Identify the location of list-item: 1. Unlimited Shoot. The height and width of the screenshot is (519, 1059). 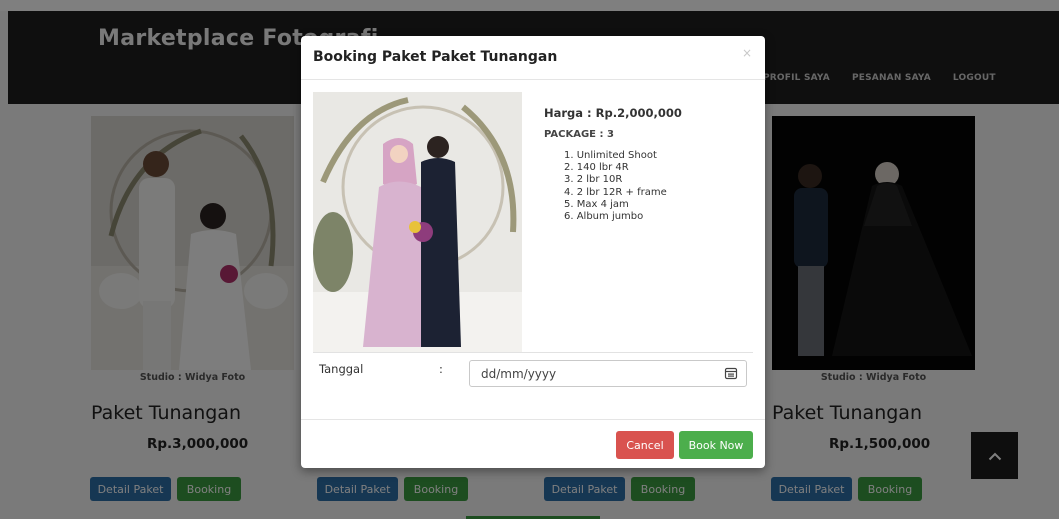
(610, 155).